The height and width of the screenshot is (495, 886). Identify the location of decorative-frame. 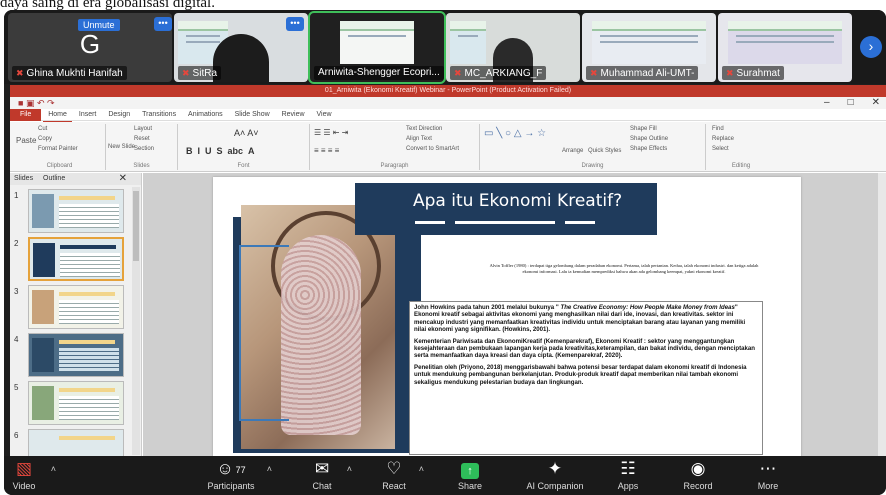
(264, 333).